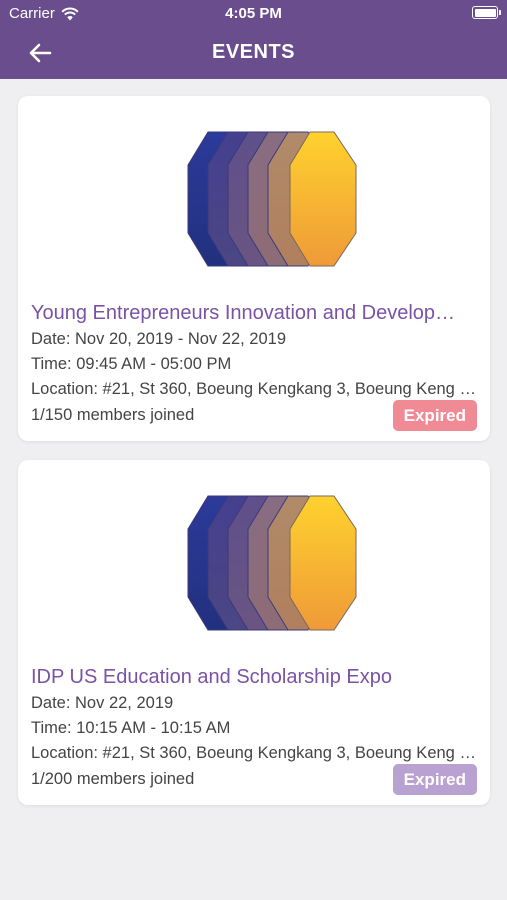 This screenshot has width=507, height=900. Describe the element at coordinates (113, 415) in the screenshot. I see `members-joined: 1/150 members joined` at that location.